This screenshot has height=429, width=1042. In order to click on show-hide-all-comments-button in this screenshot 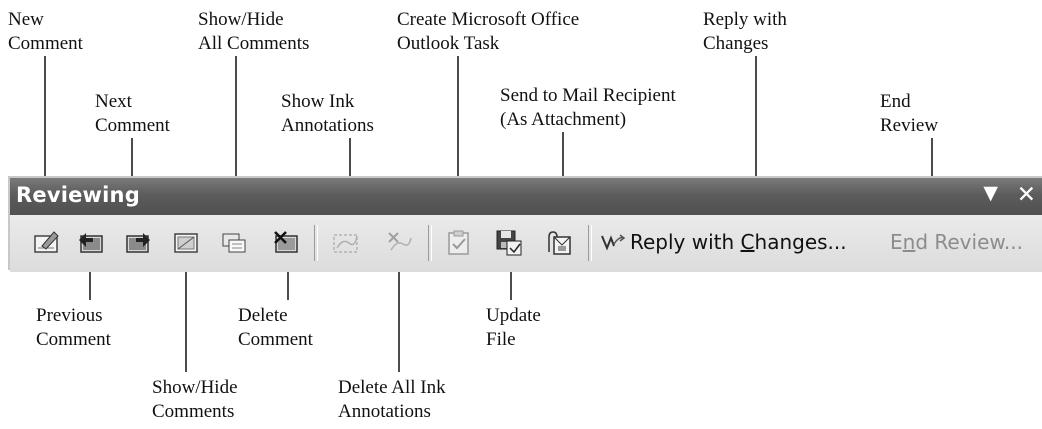, I will do `click(235, 243)`.